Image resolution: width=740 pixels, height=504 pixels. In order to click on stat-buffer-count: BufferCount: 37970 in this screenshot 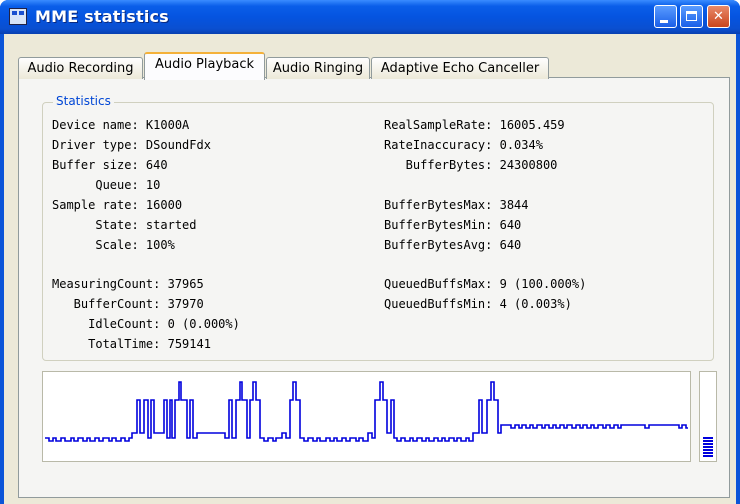, I will do `click(128, 304)`.